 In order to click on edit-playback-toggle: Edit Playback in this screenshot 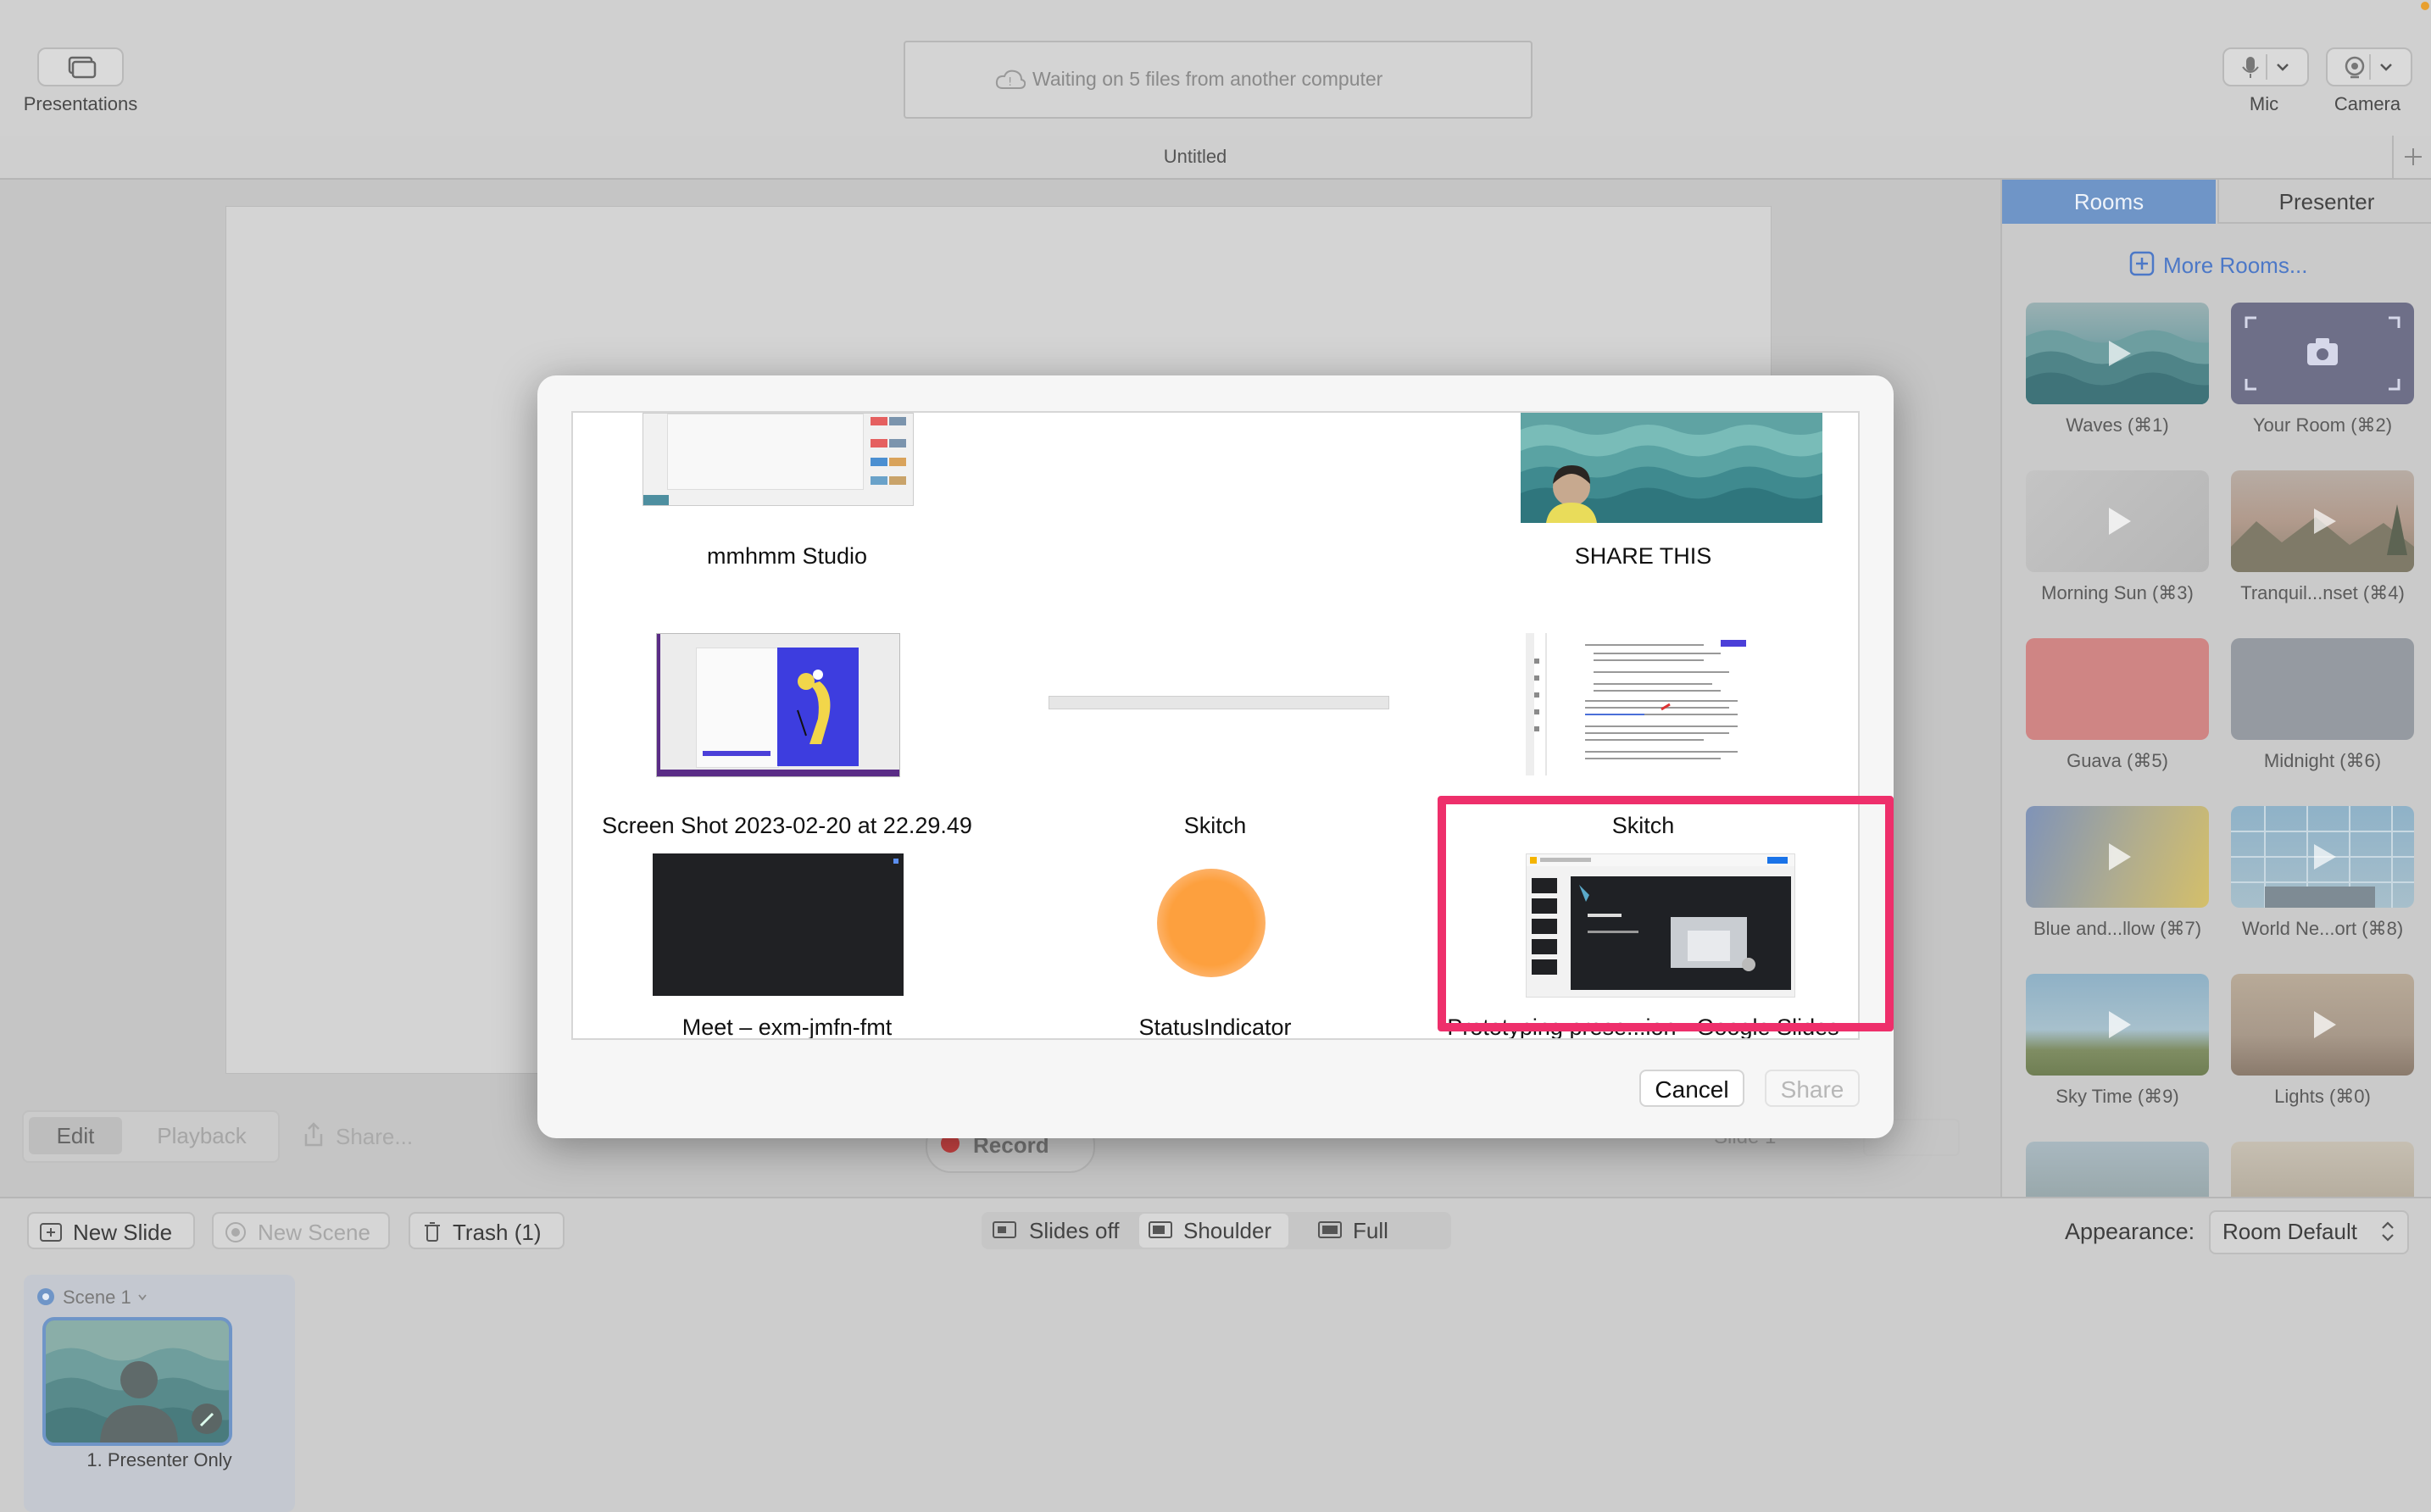, I will do `click(151, 1136)`.